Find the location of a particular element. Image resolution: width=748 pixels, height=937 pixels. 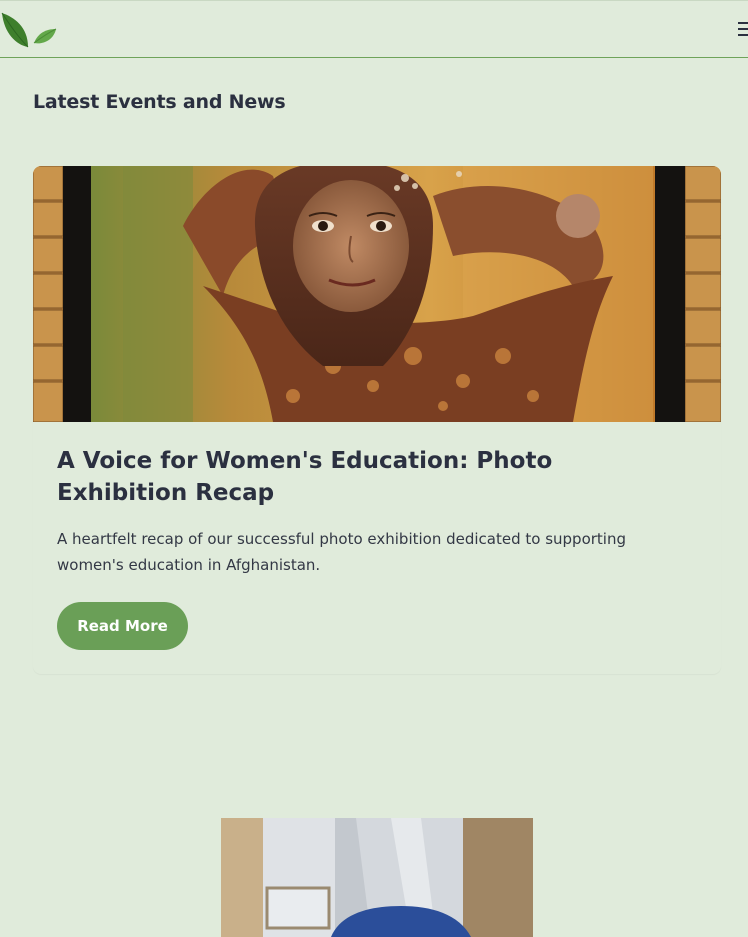

next-news-card-image is located at coordinates (377, 877).